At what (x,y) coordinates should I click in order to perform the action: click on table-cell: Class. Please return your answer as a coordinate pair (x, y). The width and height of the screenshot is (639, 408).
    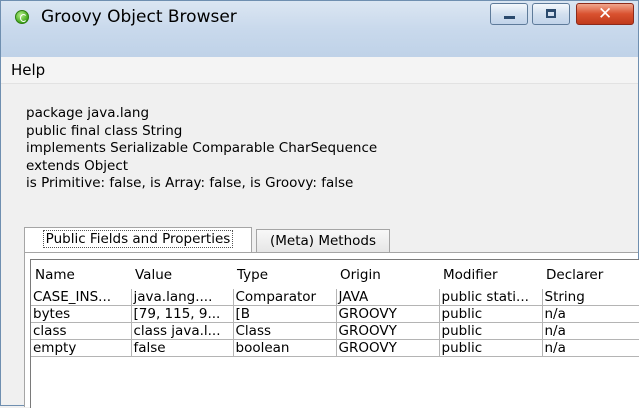
    Looking at the image, I should click on (285, 331).